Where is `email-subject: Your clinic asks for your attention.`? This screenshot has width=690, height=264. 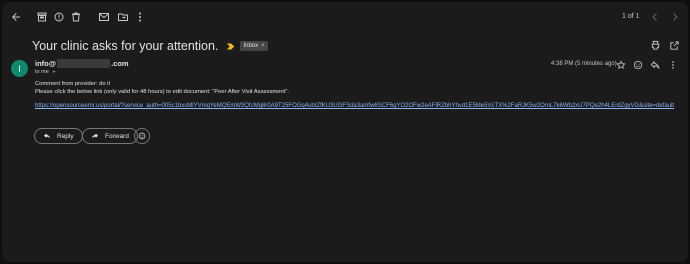 email-subject: Your clinic asks for your attention. is located at coordinates (125, 46).